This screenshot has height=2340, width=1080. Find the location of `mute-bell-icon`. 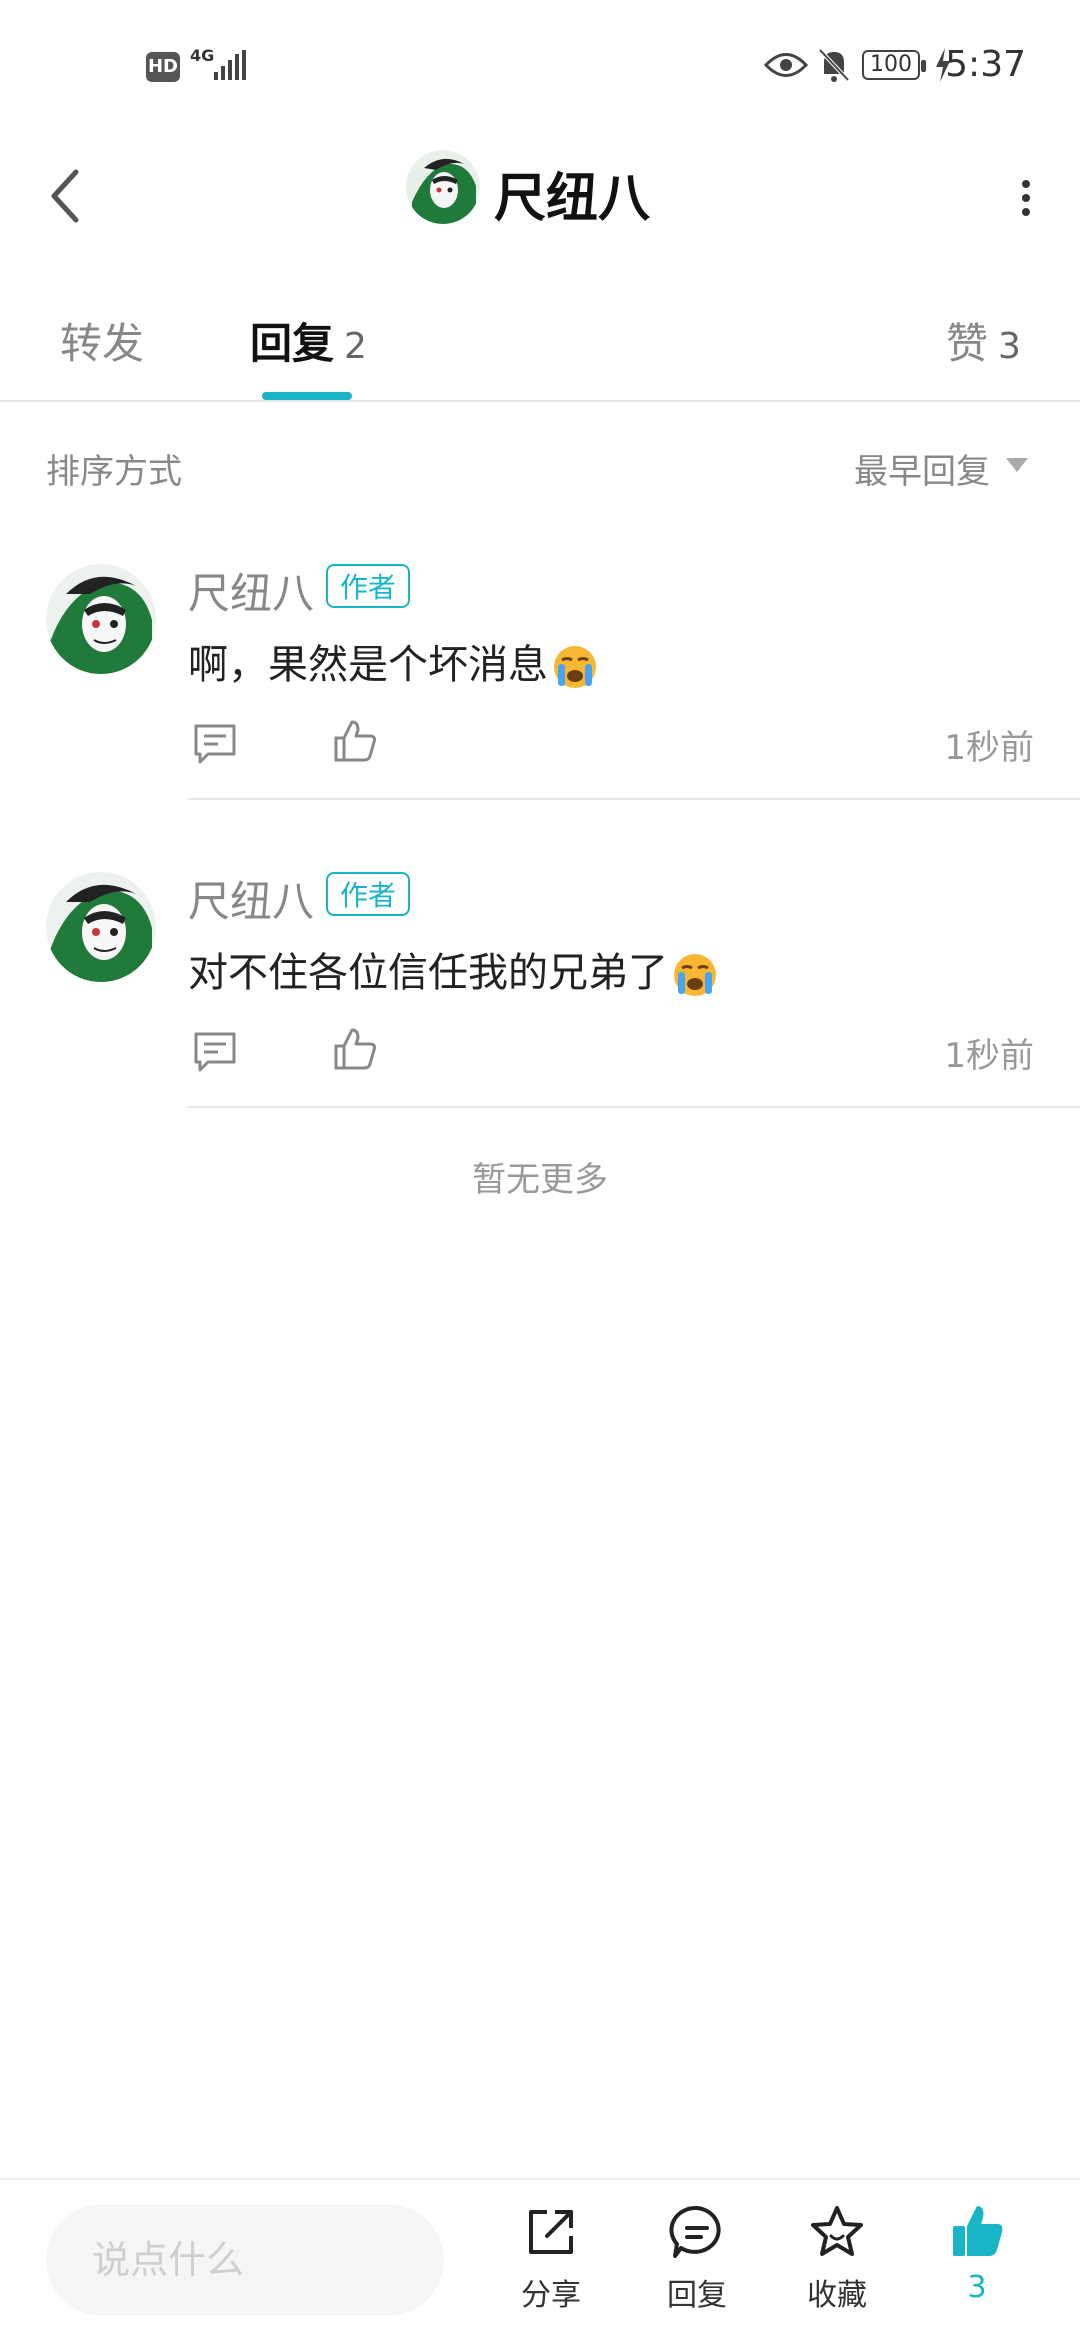

mute-bell-icon is located at coordinates (834, 65).